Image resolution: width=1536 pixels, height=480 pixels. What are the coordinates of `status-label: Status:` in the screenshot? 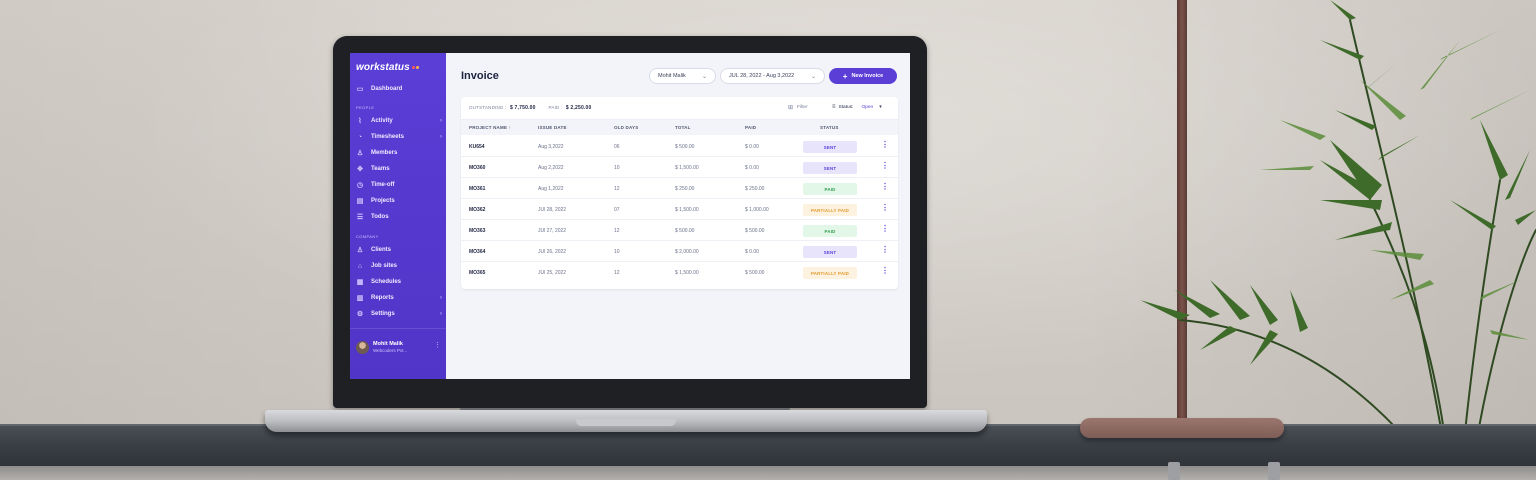 It's located at (846, 107).